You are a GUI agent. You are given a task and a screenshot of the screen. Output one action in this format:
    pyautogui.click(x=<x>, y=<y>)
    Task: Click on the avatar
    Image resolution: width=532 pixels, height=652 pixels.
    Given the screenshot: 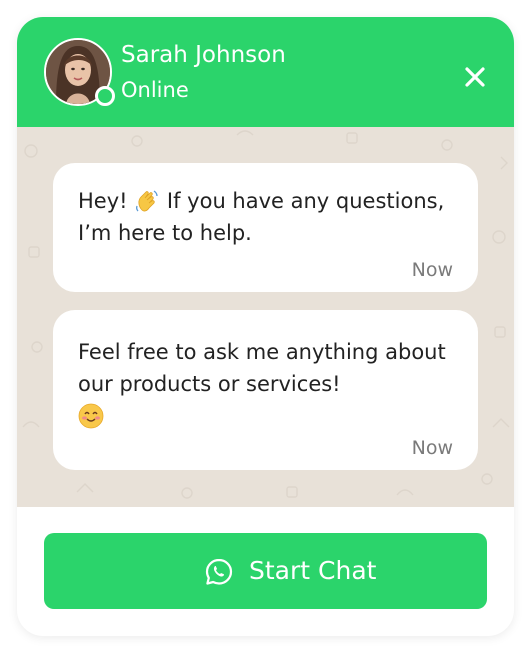 What is the action you would take?
    pyautogui.click(x=79, y=72)
    